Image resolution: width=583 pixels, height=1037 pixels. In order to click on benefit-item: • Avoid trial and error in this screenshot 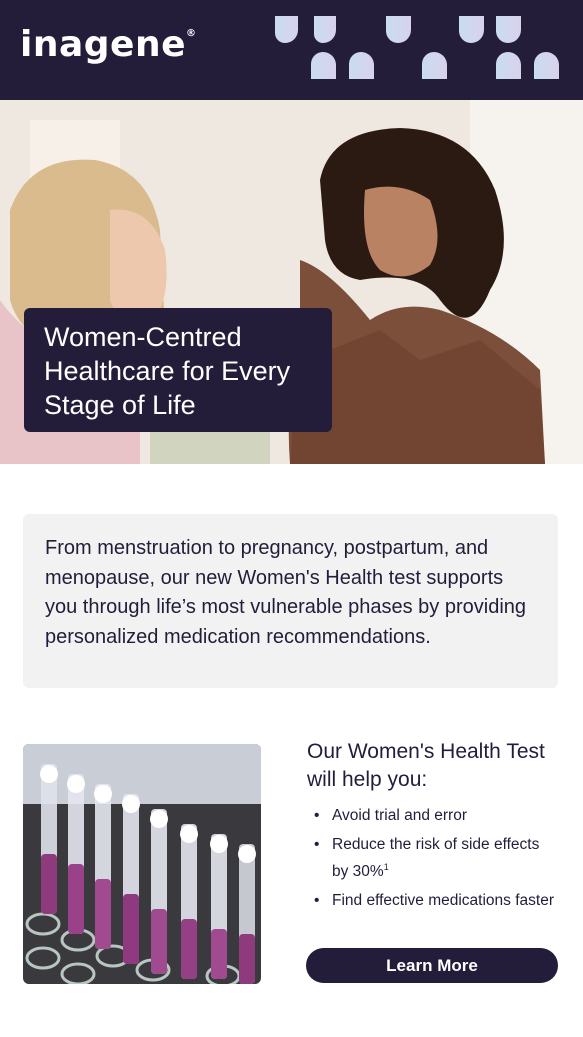, I will do `click(432, 815)`.